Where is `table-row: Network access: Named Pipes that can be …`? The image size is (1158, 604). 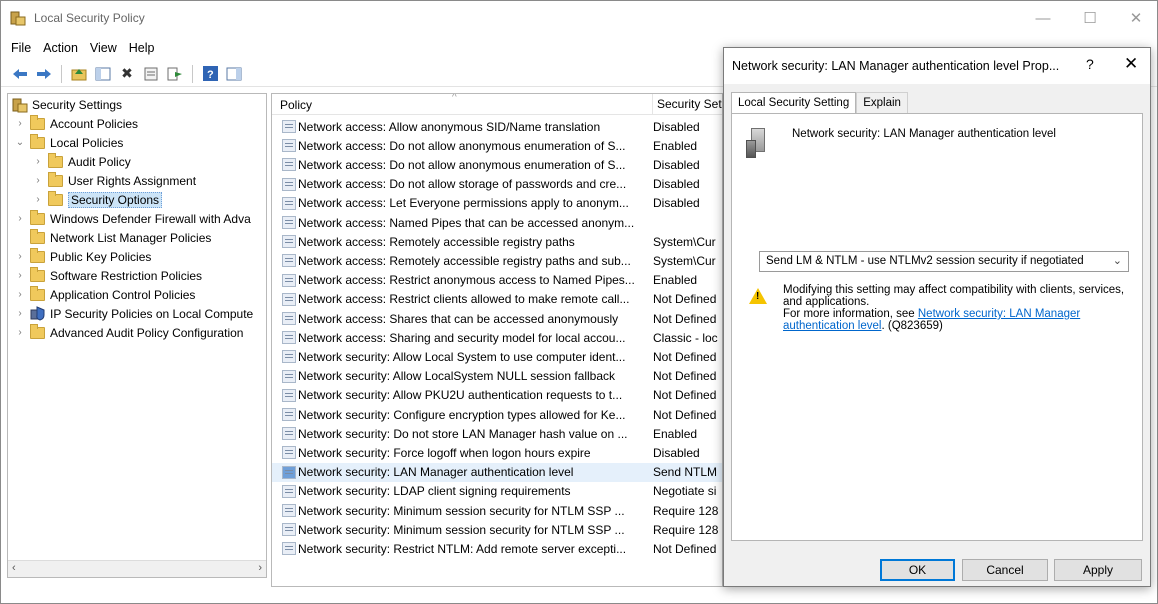
table-row: Network access: Named Pipes that can be … is located at coordinates (497, 222).